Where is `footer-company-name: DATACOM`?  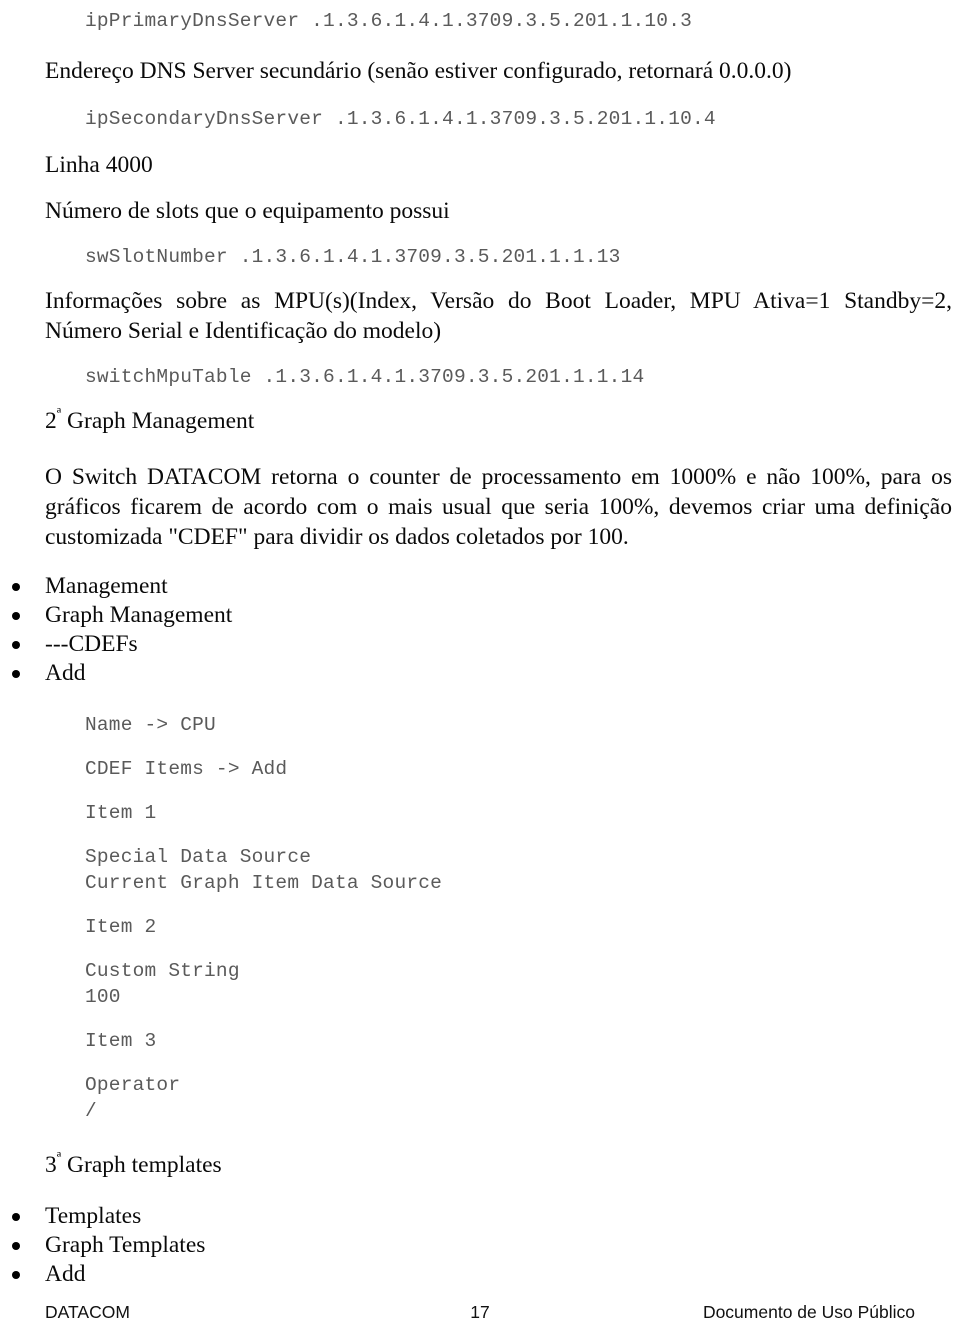
footer-company-name: DATACOM is located at coordinates (87, 1311).